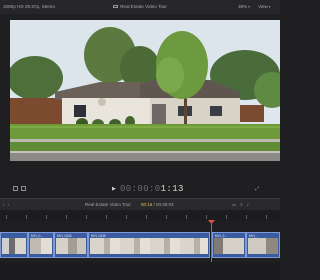  I want to click on view-menu: View▾, so click(264, 6).